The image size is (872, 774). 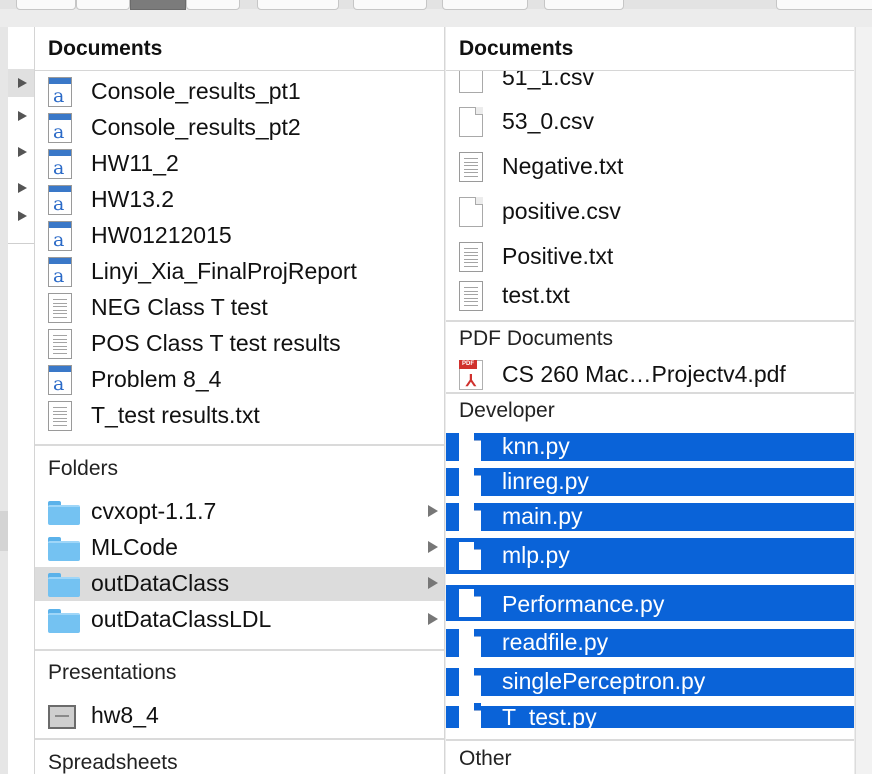 I want to click on file-row: Negative.txt, so click(x=650, y=167).